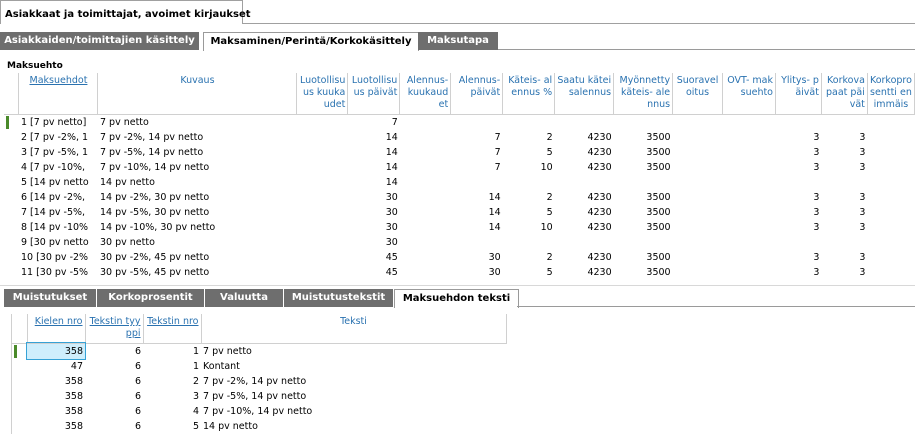 Image resolution: width=915 pixels, height=434 pixels. What do you see at coordinates (339, 298) in the screenshot?
I see `tab-reminder-texts: Muistutustekstit` at bounding box center [339, 298].